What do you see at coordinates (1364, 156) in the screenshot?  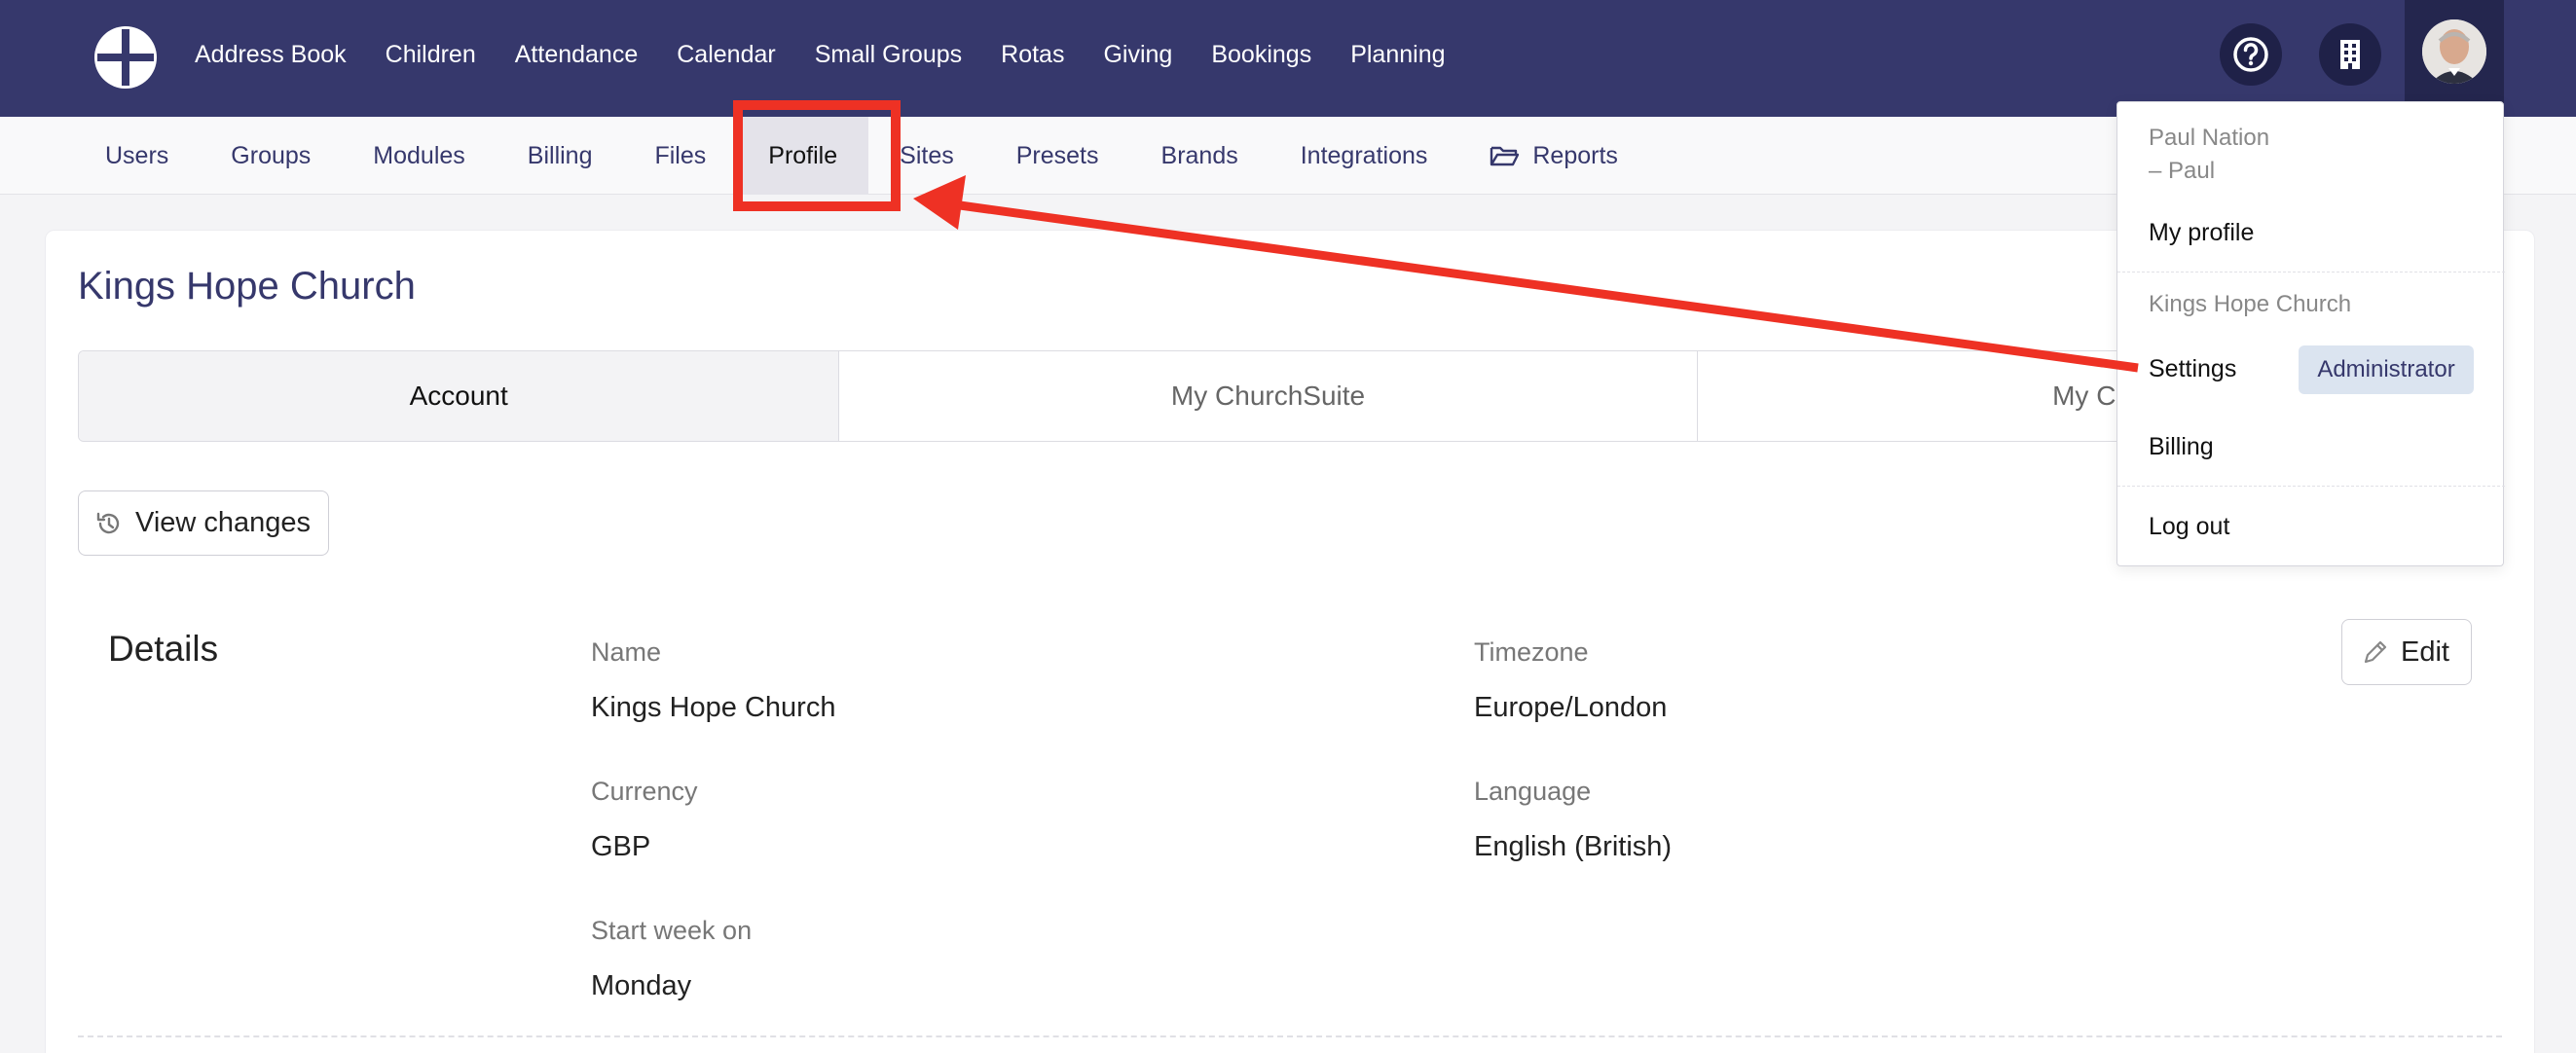 I see `subnav-integrations: Integrations` at bounding box center [1364, 156].